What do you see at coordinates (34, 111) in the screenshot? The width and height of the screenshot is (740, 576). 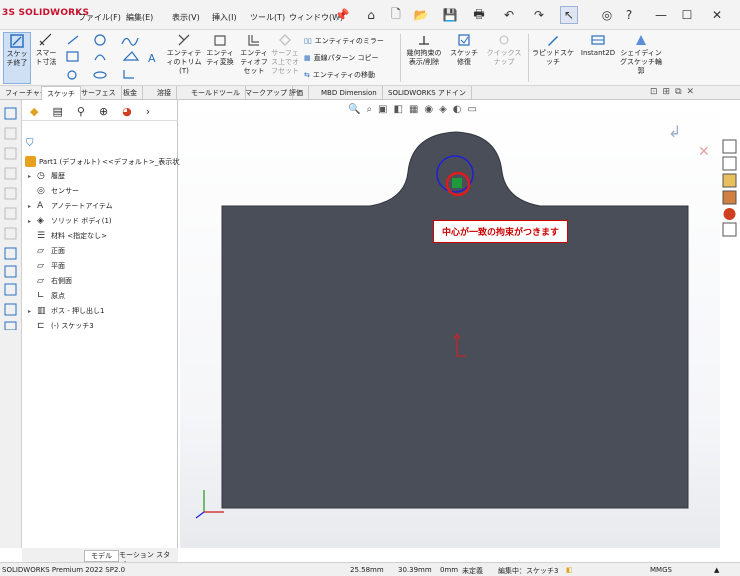 I see `feature-tree-tab-icon: ◆` at bounding box center [34, 111].